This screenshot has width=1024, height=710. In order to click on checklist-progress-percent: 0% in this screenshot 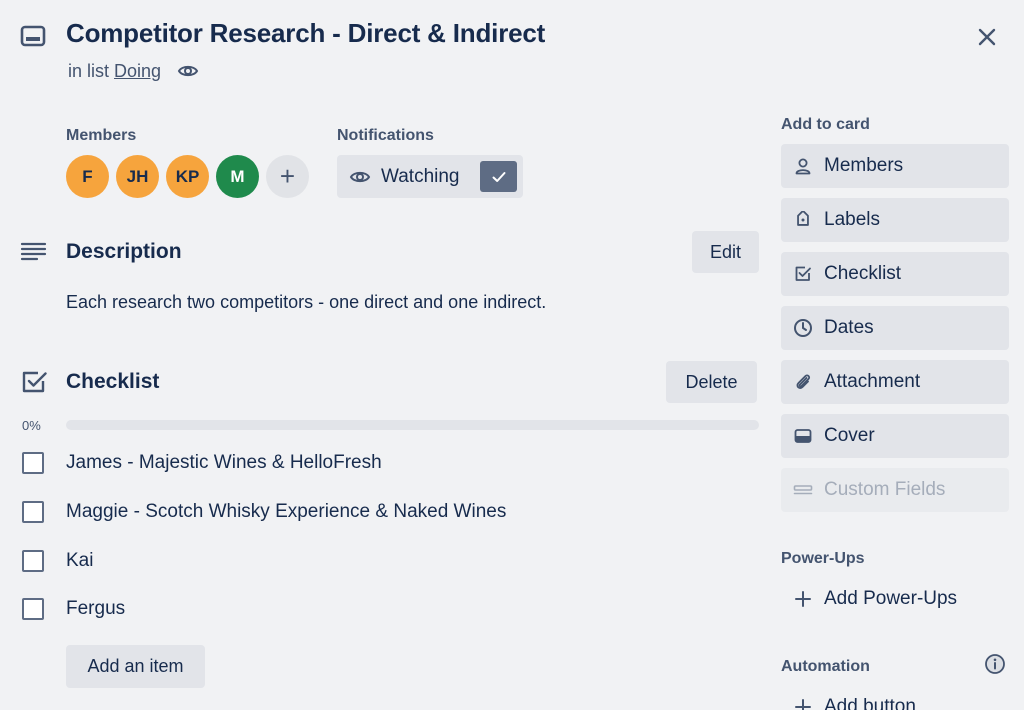, I will do `click(31, 425)`.